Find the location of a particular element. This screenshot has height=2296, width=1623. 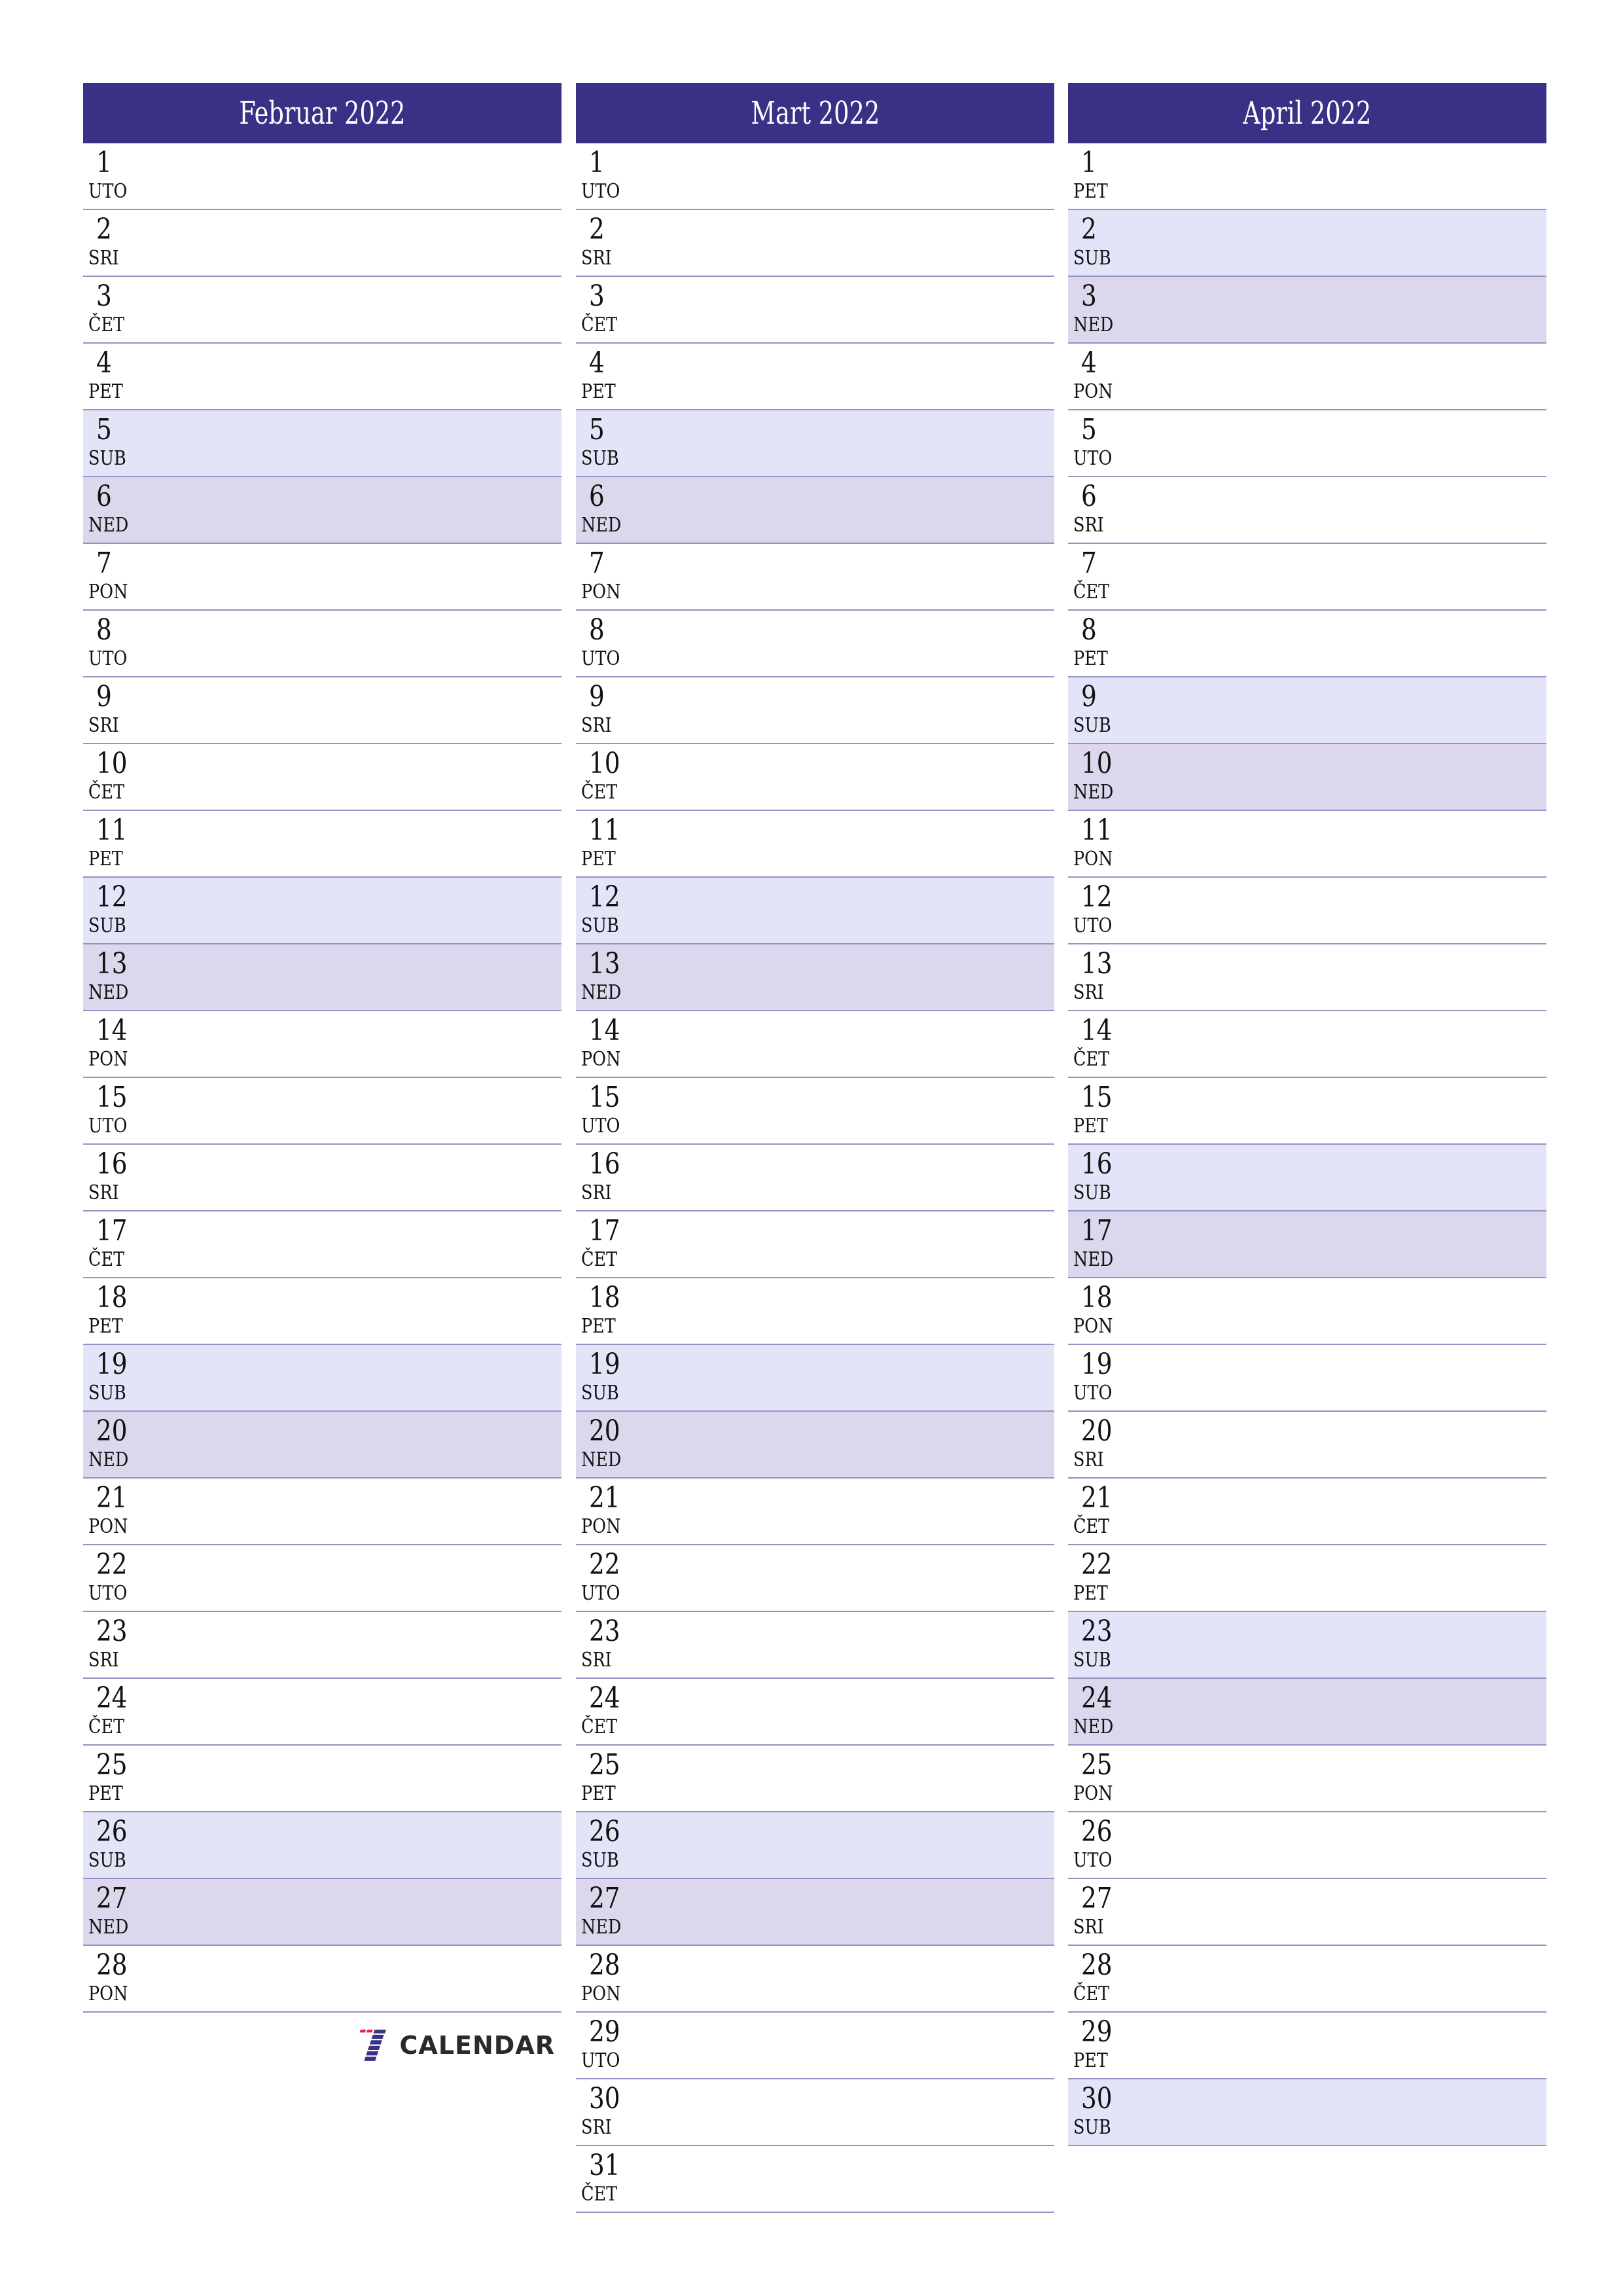

day-number: 30 is located at coordinates (604, 2098).